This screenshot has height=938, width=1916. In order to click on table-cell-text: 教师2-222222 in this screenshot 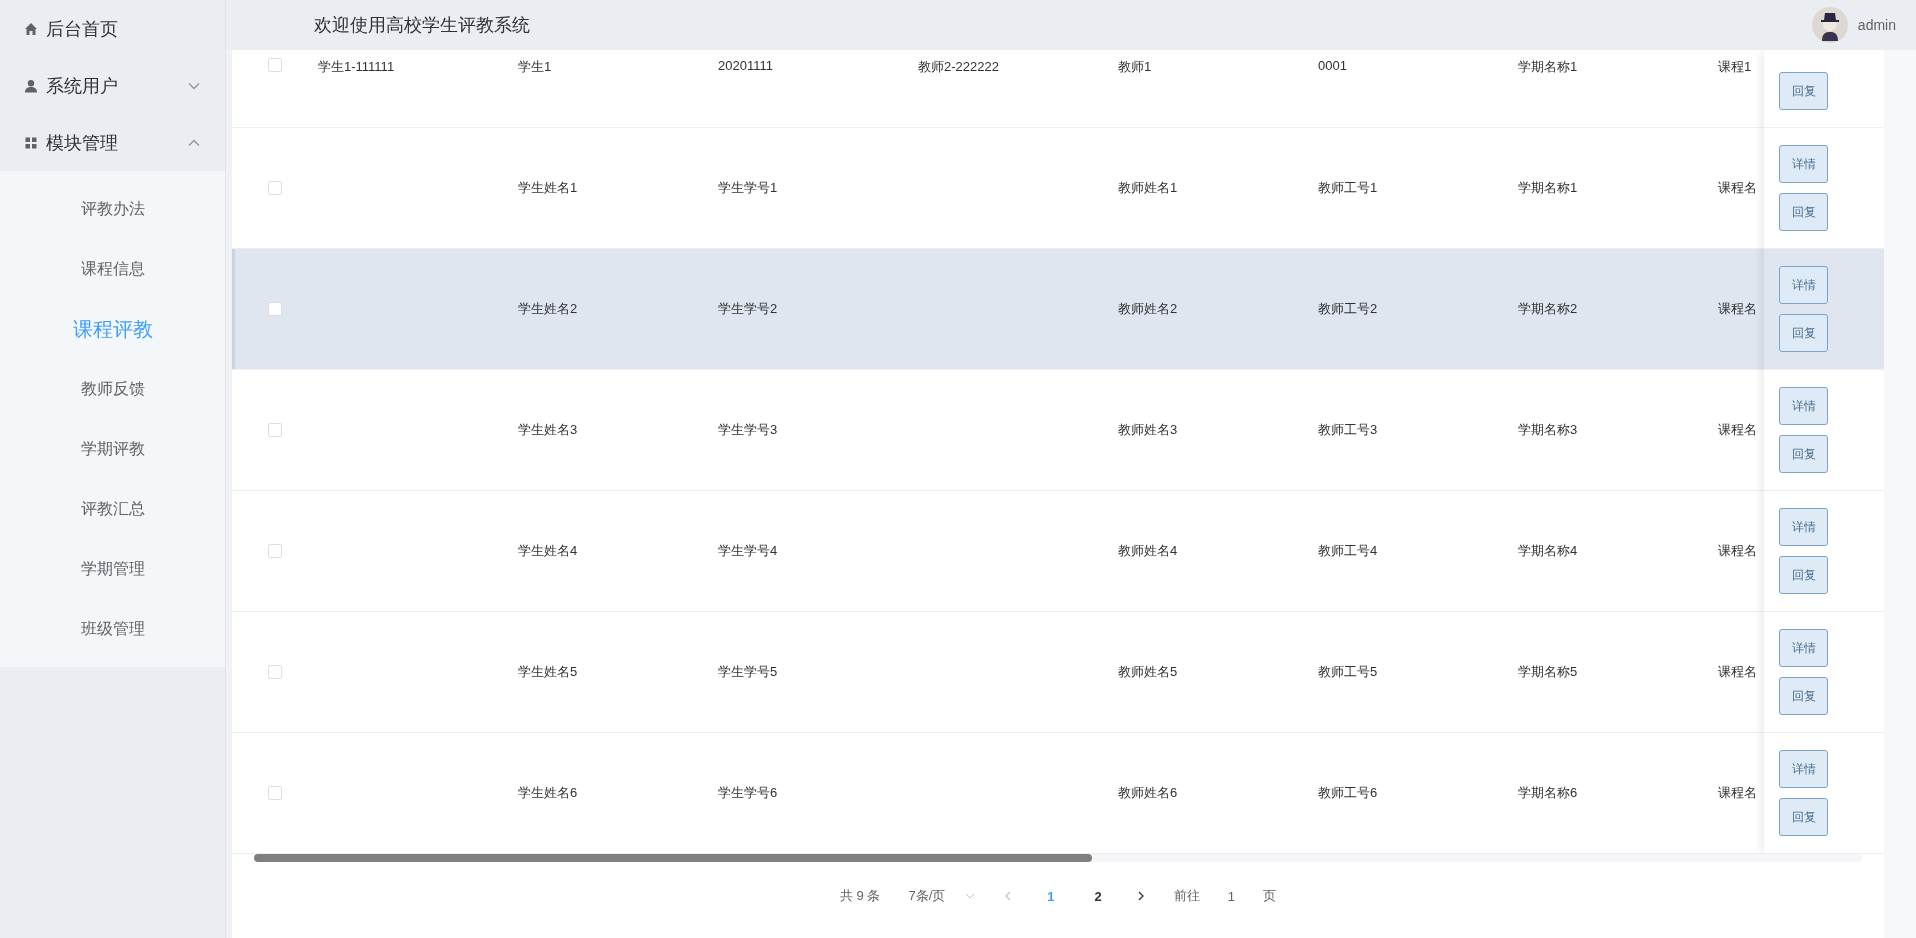, I will do `click(958, 67)`.